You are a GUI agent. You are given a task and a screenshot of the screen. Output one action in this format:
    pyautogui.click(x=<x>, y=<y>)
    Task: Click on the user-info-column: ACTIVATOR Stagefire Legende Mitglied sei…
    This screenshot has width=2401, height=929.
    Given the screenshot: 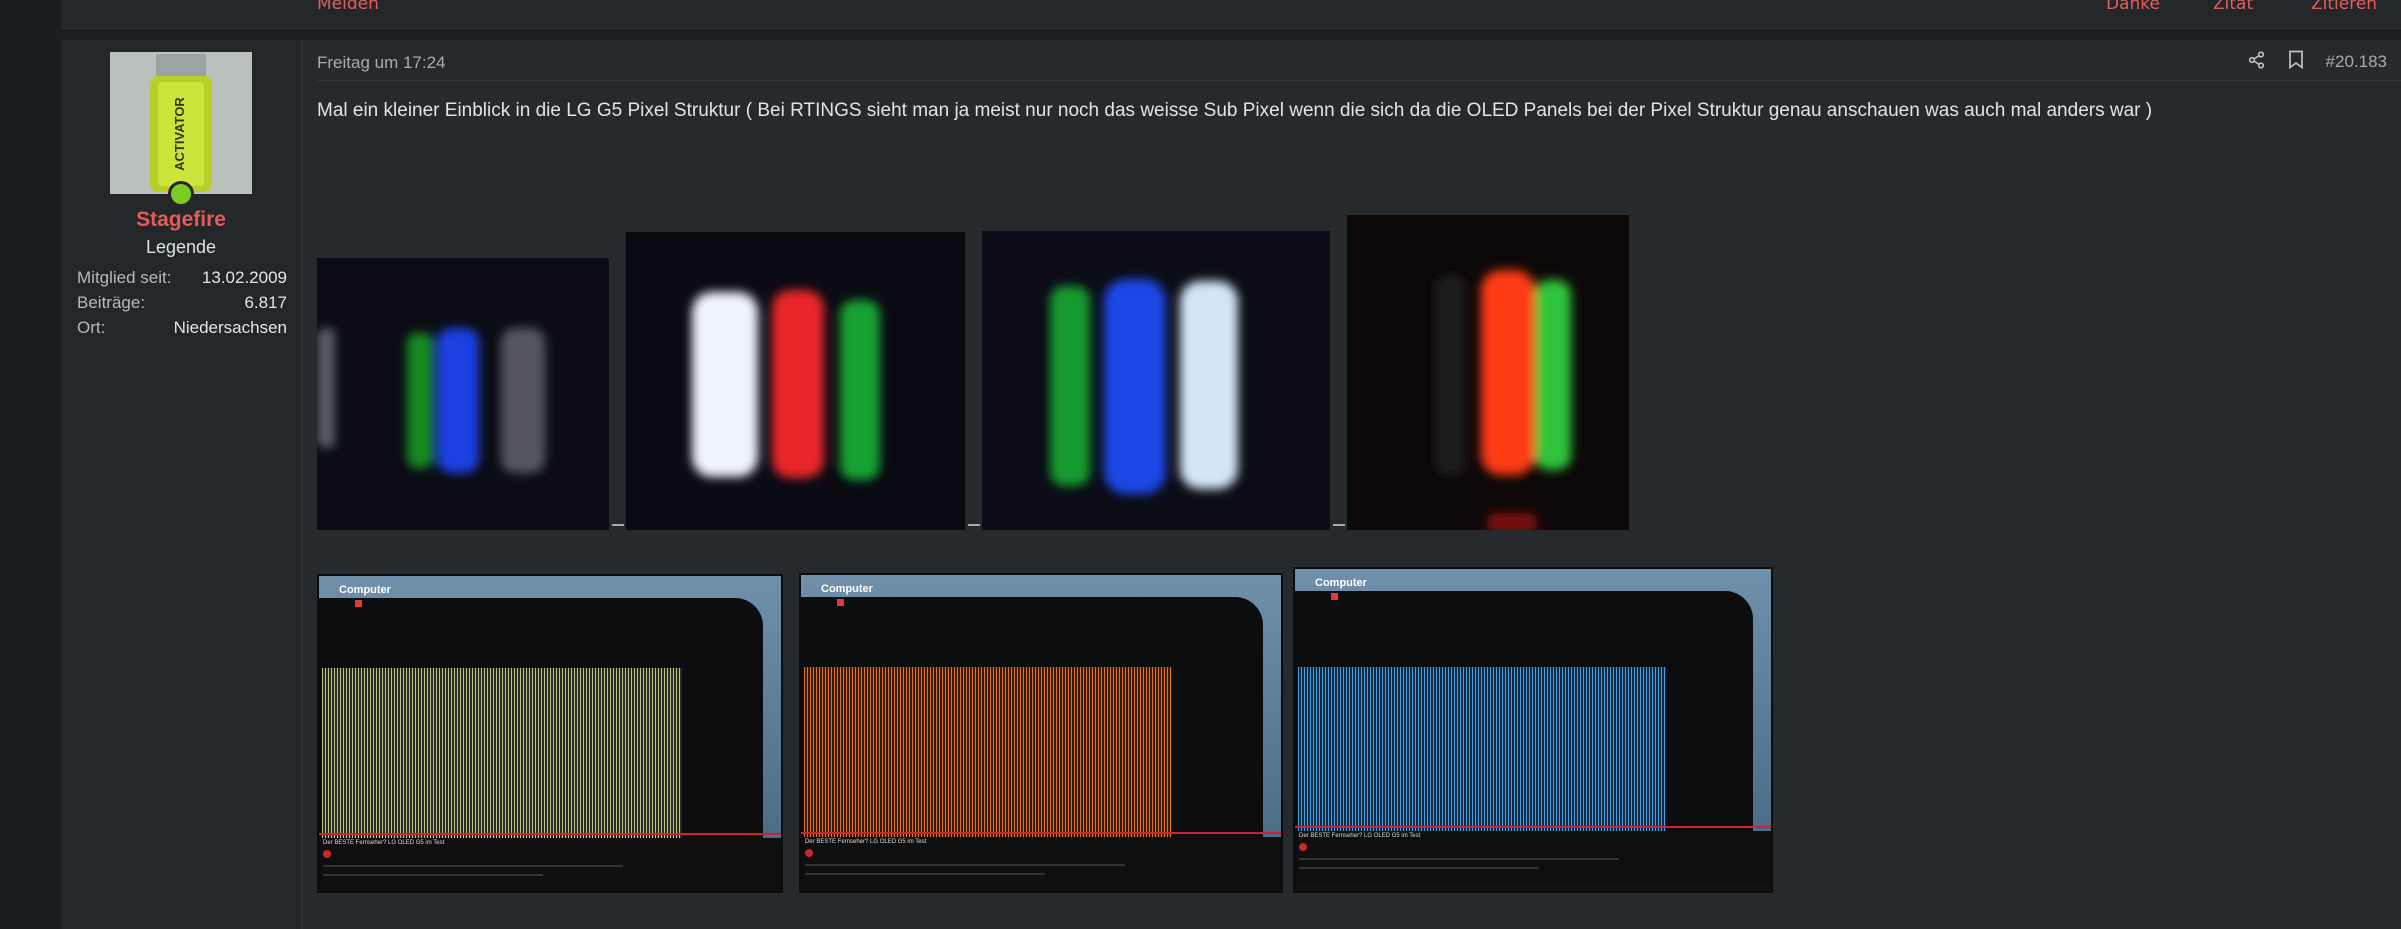 What is the action you would take?
    pyautogui.click(x=181, y=484)
    